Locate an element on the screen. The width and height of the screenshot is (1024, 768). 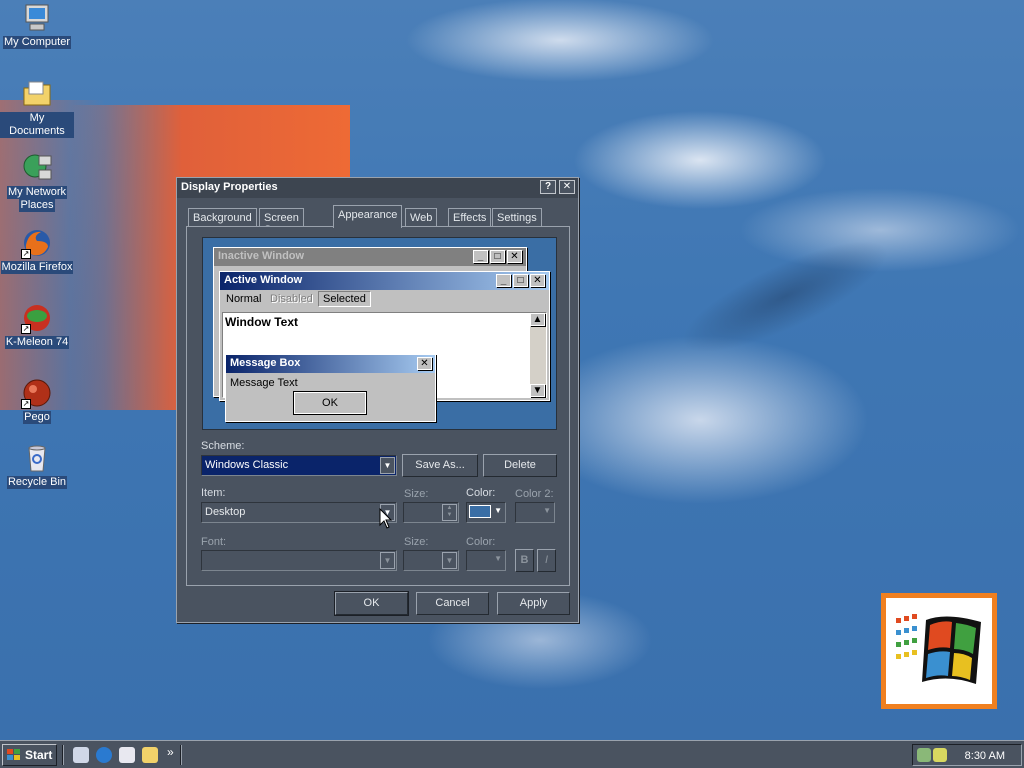
taskbar: Start » 8:30 AM is located at coordinates (512, 754).